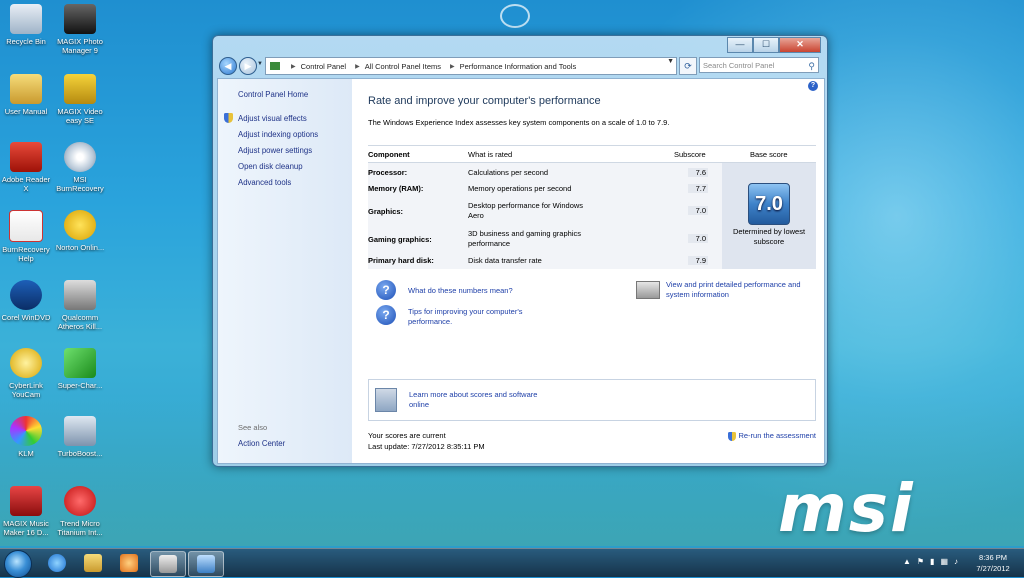 Image resolution: width=1024 pixels, height=578 pixels. I want to click on performance-icon, so click(206, 564).